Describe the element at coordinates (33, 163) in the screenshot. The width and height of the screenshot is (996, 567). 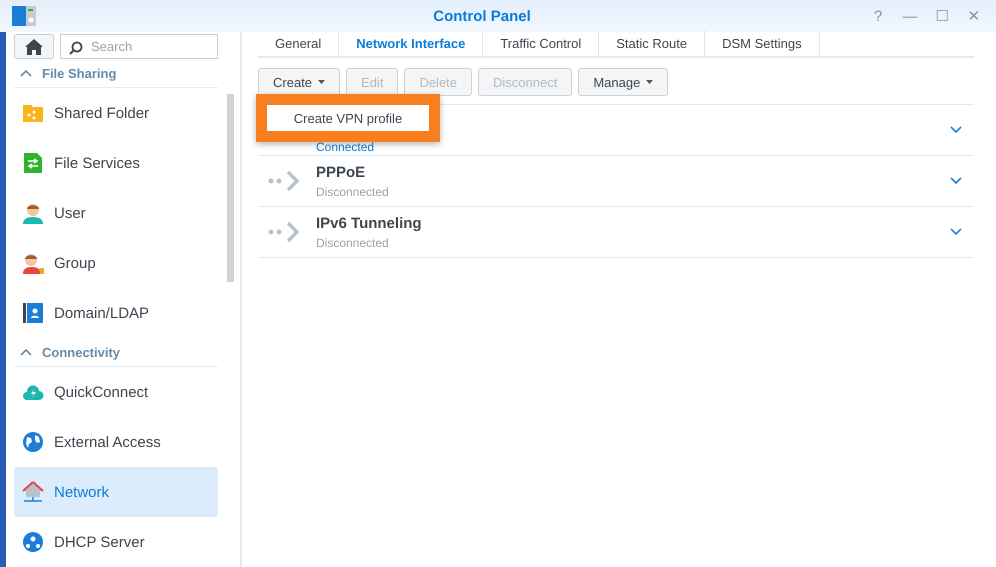
I see `file-transfer-icon` at that location.